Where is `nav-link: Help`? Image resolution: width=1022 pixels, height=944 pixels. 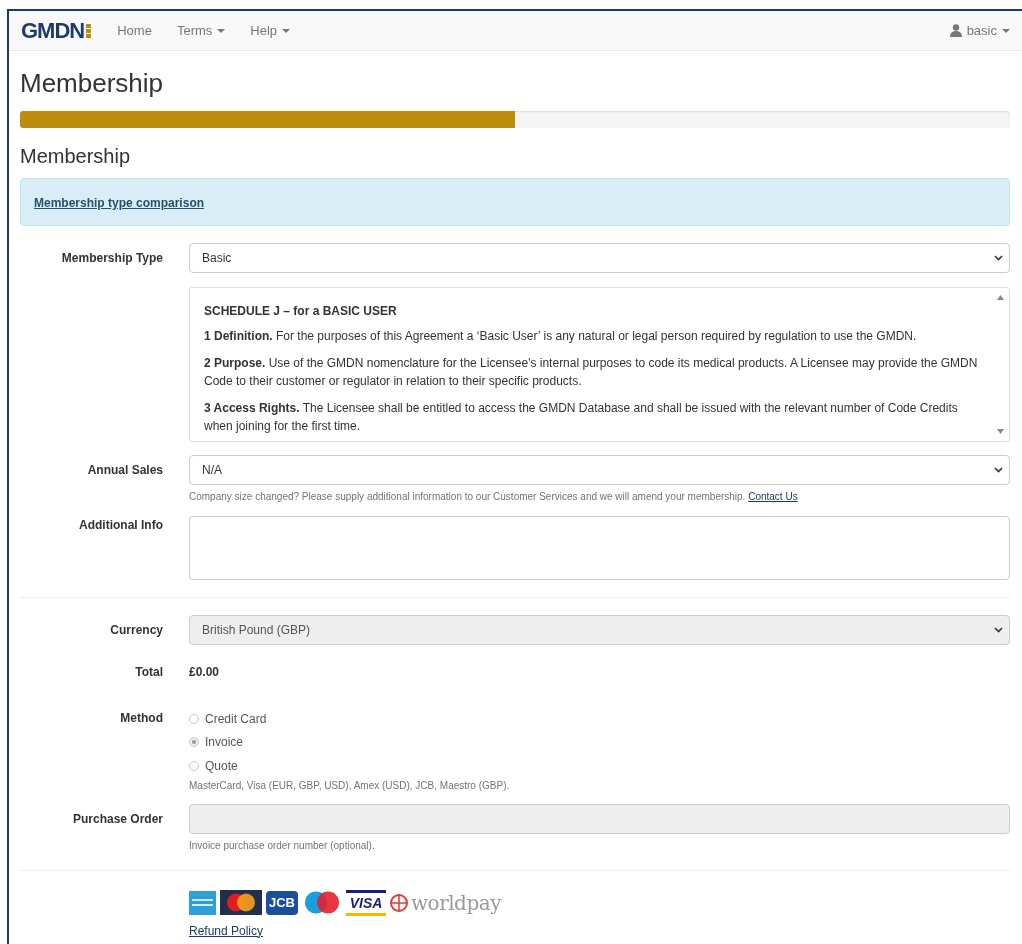 nav-link: Help is located at coordinates (270, 30).